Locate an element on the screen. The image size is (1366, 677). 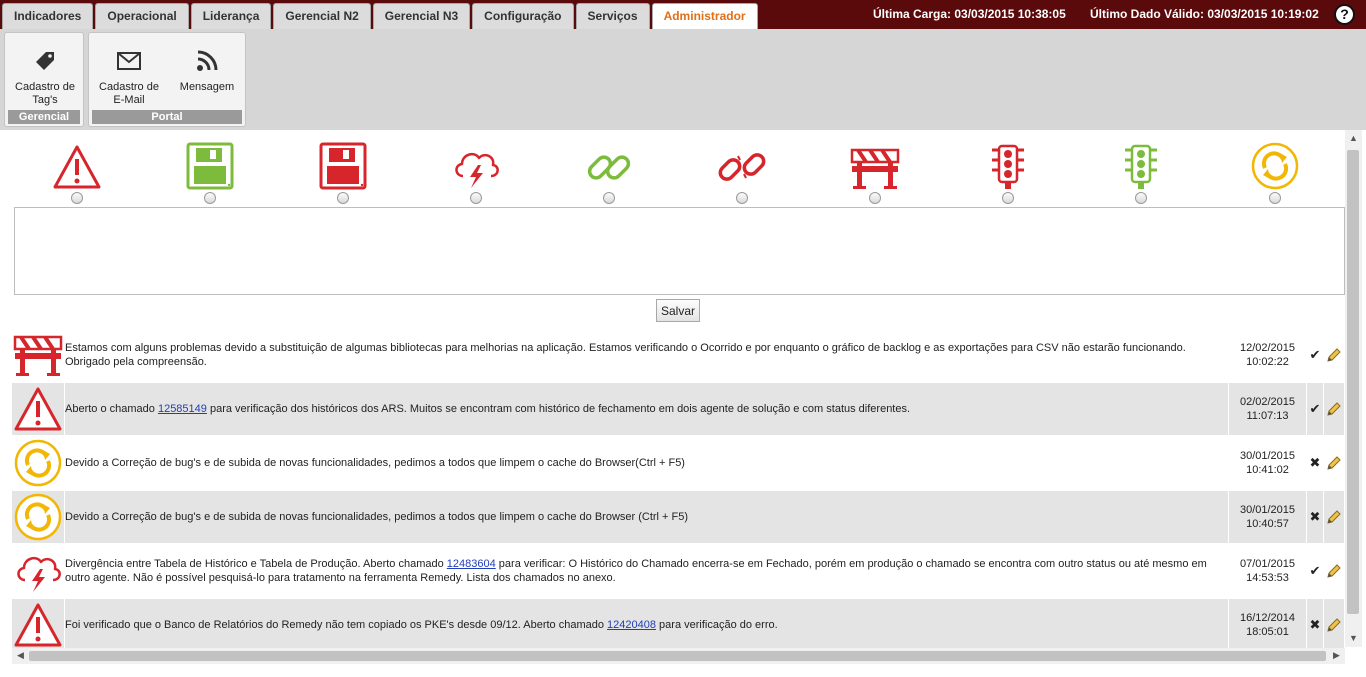
status-check-icon: ✔ is located at coordinates (1315, 570).